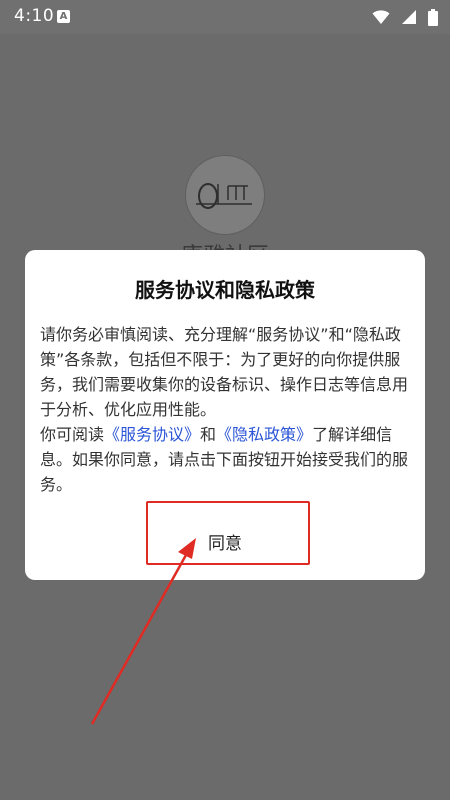 The image size is (450, 800). Describe the element at coordinates (225, 195) in the screenshot. I see `app-logo` at that location.